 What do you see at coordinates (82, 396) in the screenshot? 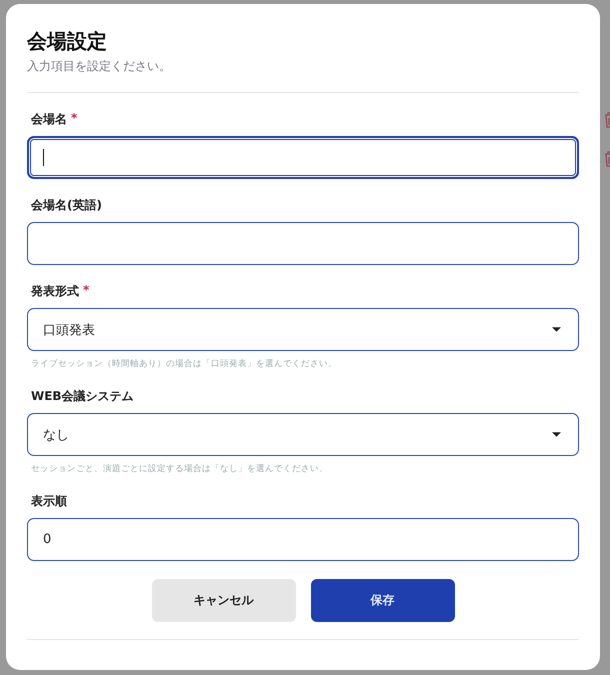
I see `field-label: WEB会議システム` at bounding box center [82, 396].